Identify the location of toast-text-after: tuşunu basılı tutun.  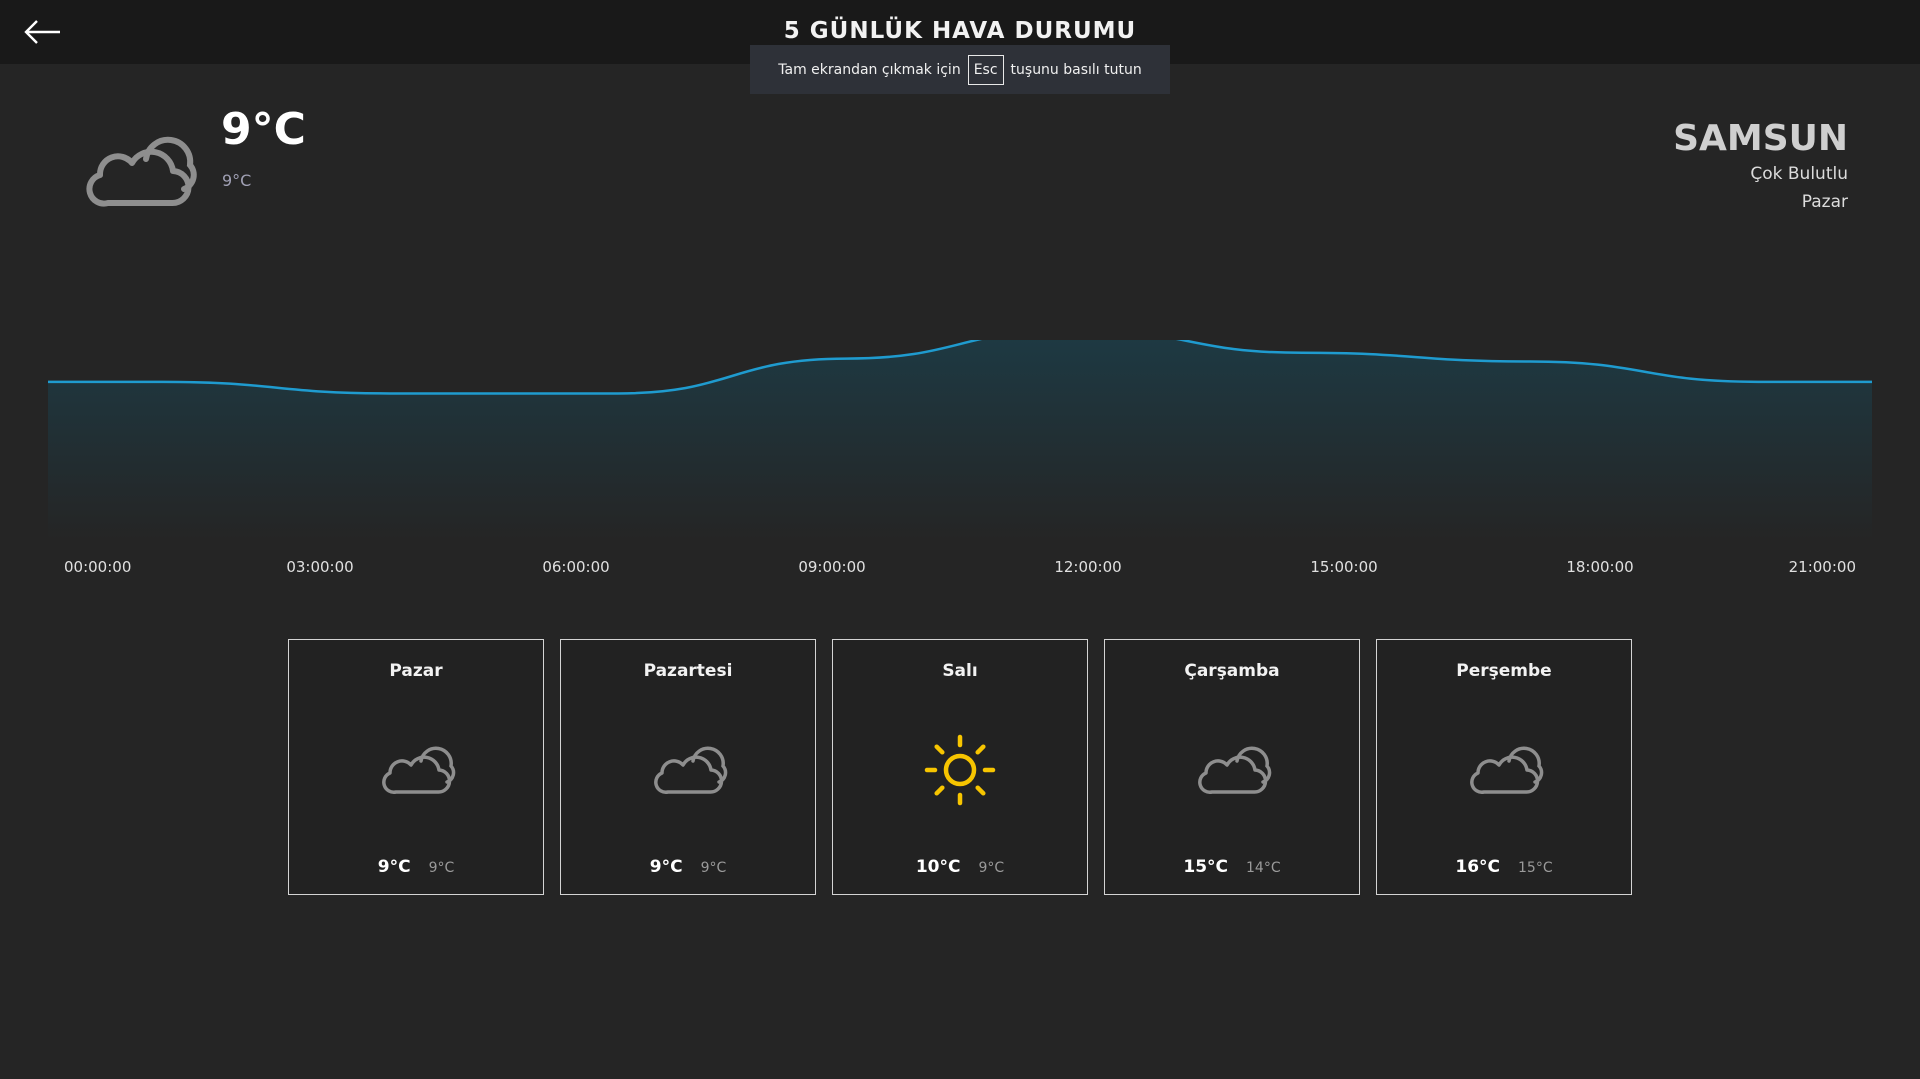
(1076, 69).